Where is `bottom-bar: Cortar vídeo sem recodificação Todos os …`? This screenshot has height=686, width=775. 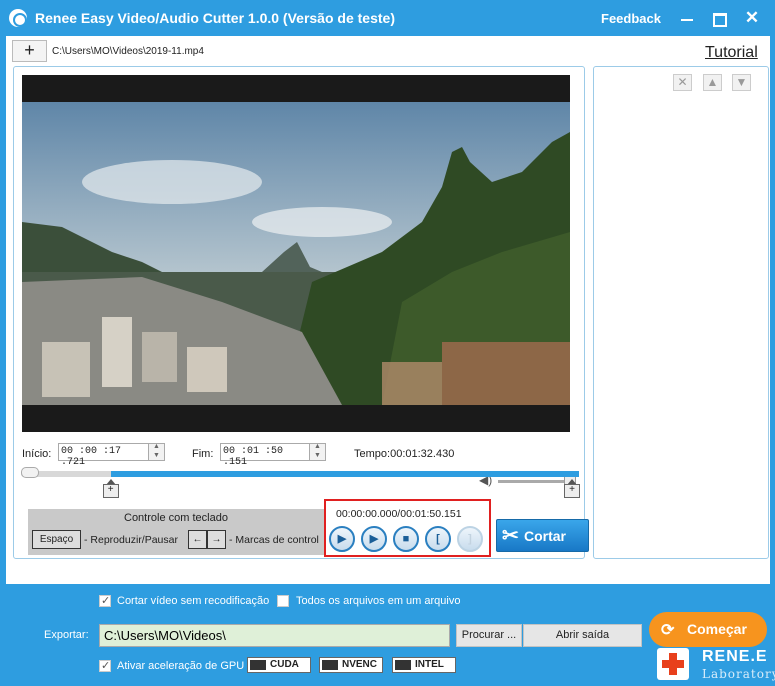 bottom-bar: Cortar vídeo sem recodificação Todos os … is located at coordinates (387, 635).